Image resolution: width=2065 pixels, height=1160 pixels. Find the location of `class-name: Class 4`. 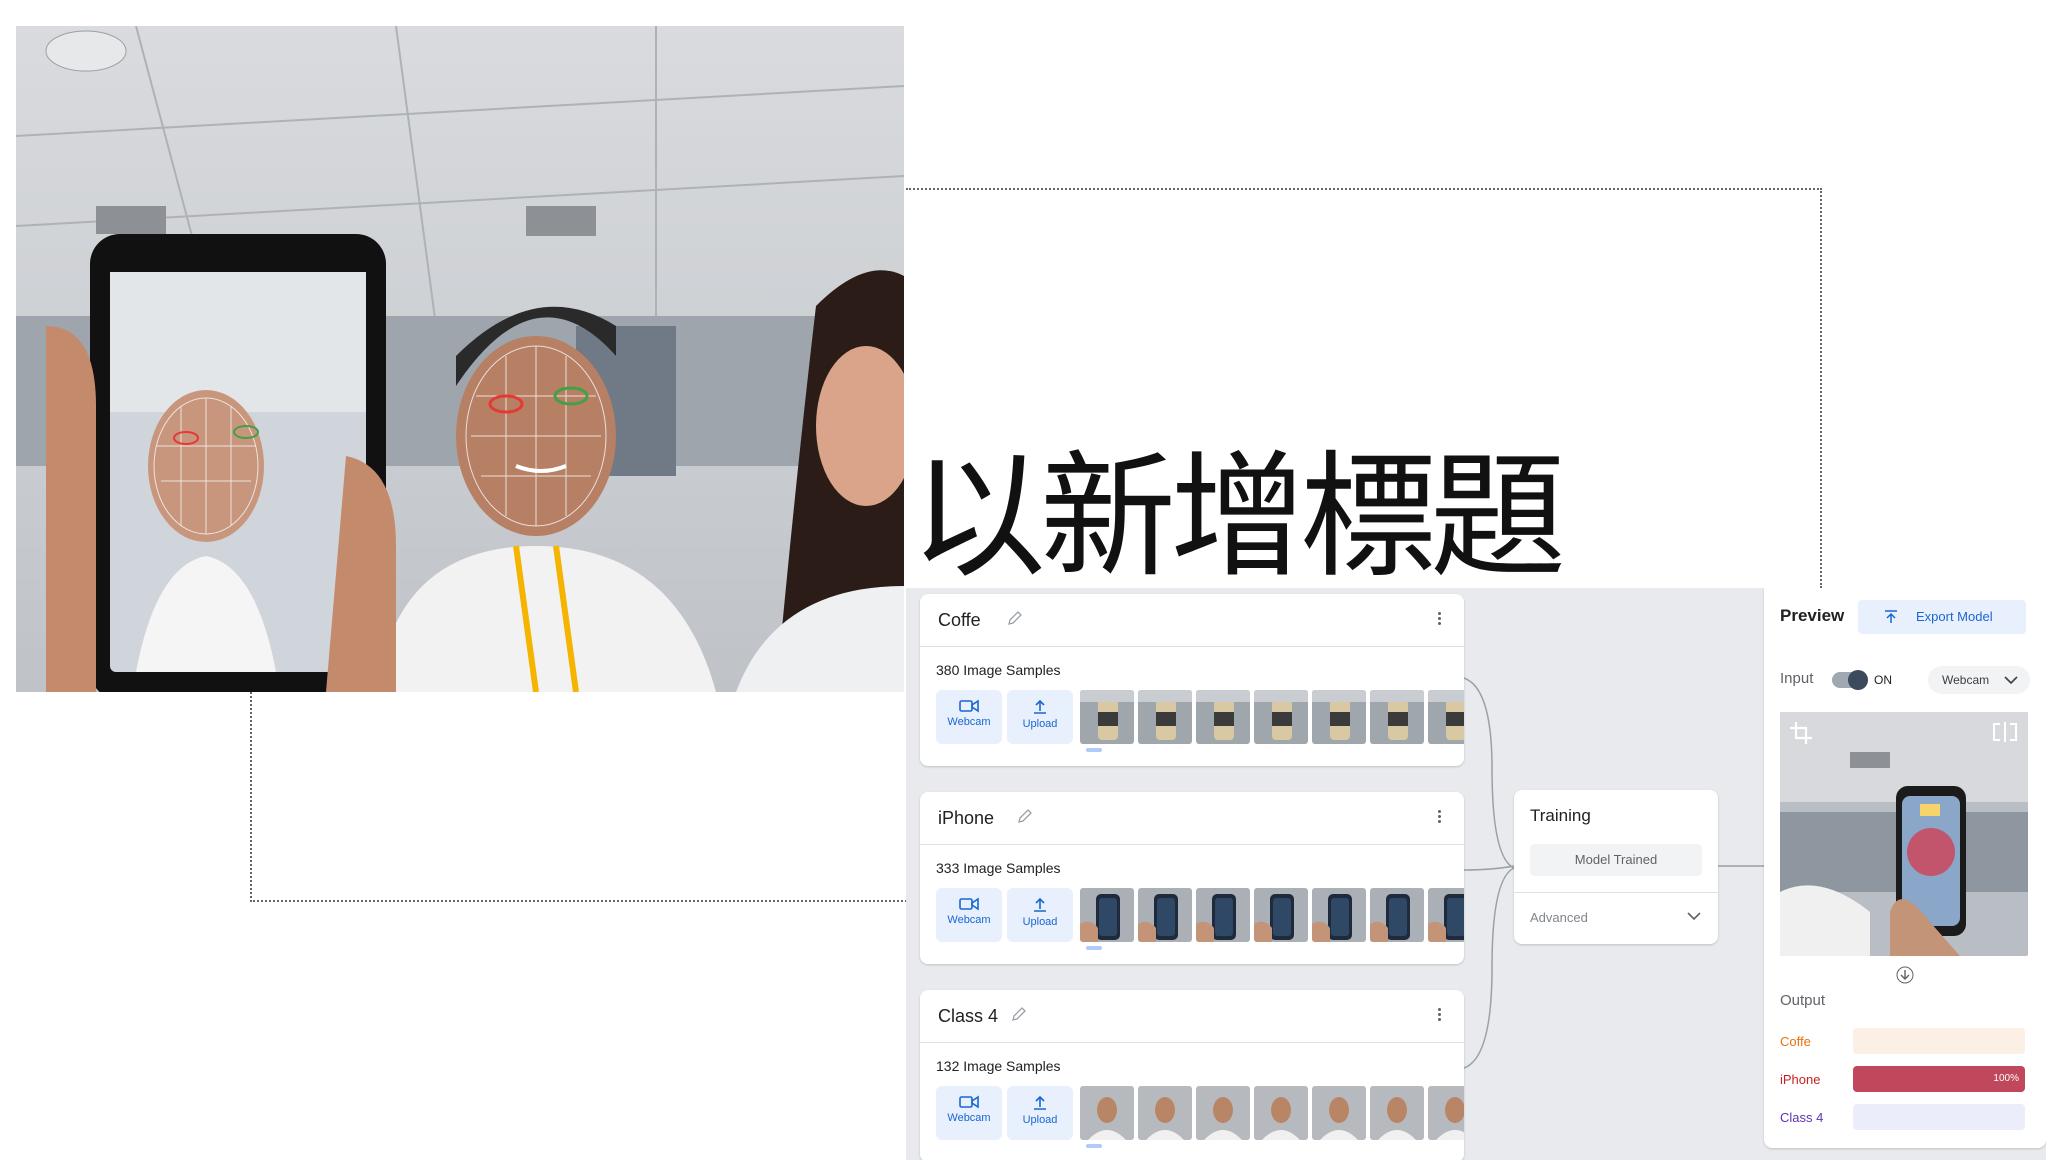

class-name: Class 4 is located at coordinates (968, 1016).